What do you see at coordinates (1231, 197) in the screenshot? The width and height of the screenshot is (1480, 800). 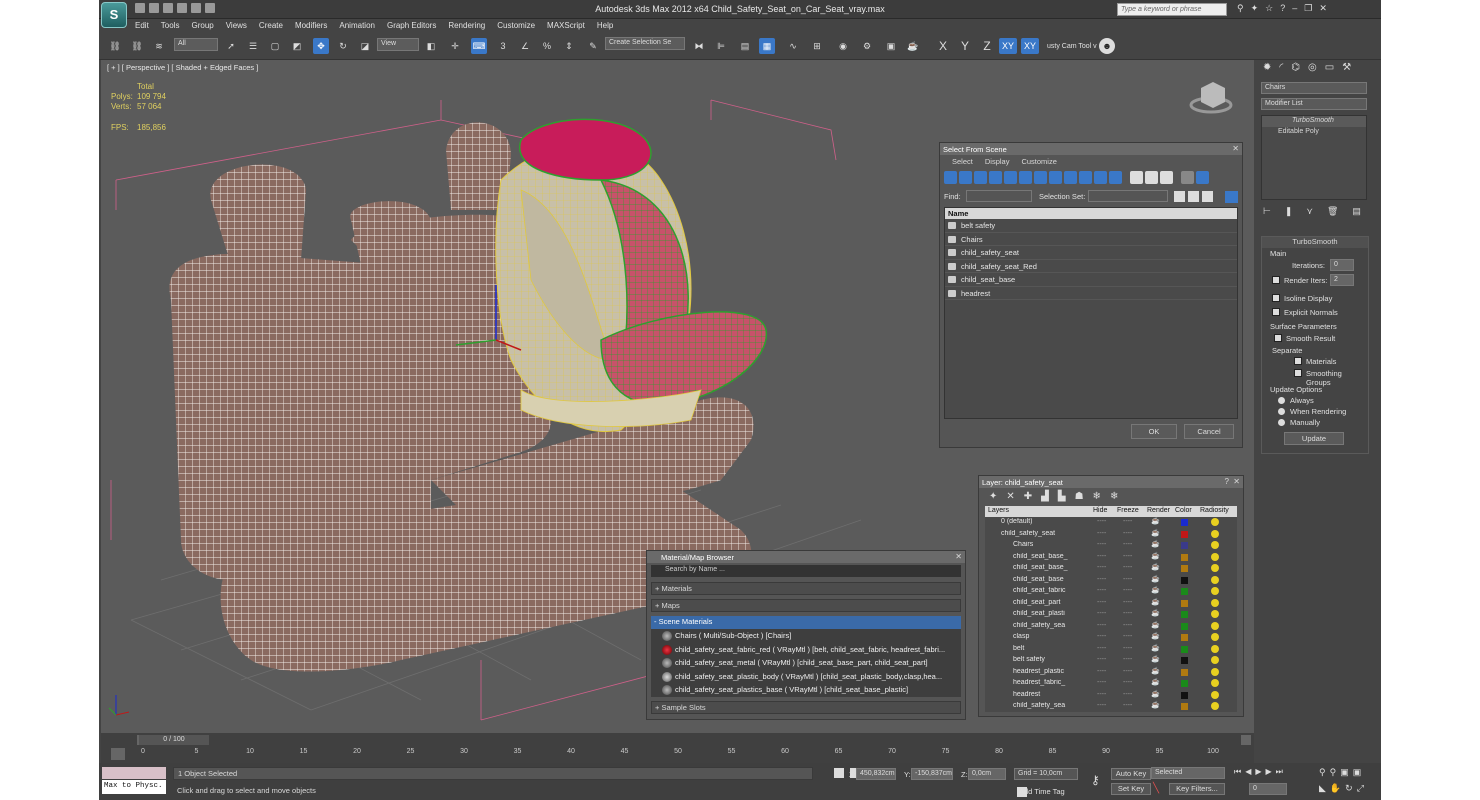 I see `sync-selection-icon` at bounding box center [1231, 197].